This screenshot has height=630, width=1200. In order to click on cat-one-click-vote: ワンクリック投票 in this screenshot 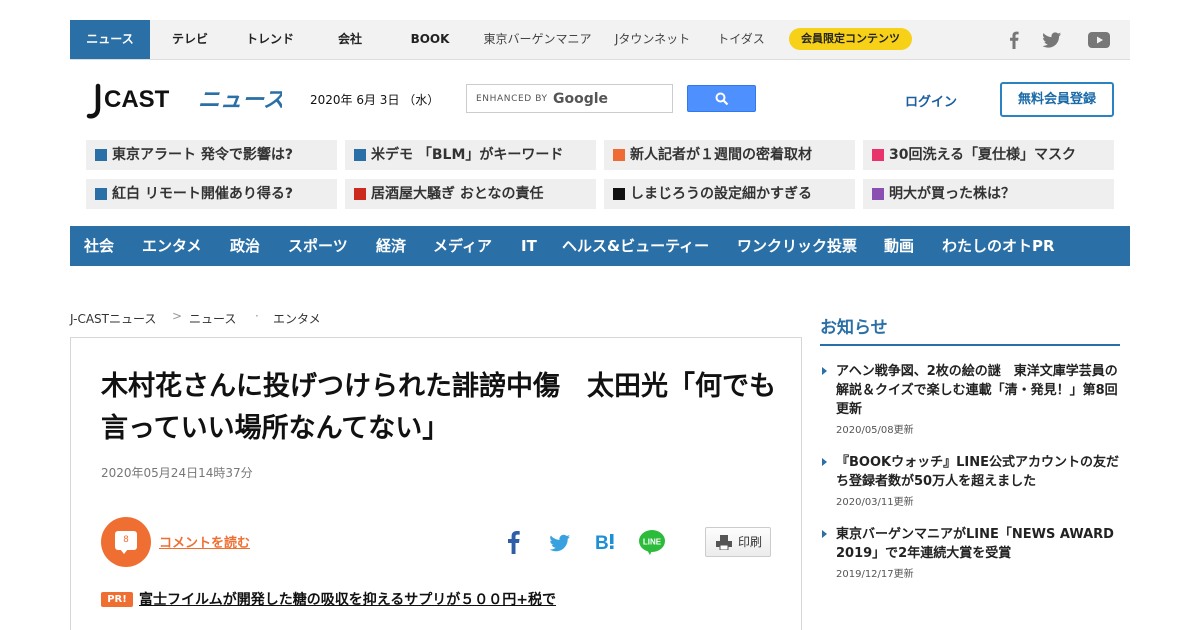, I will do `click(797, 246)`.